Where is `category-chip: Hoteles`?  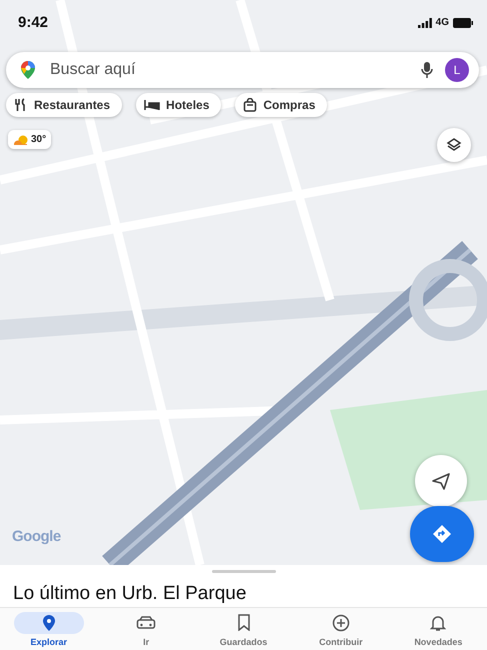
category-chip: Hoteles is located at coordinates (179, 105).